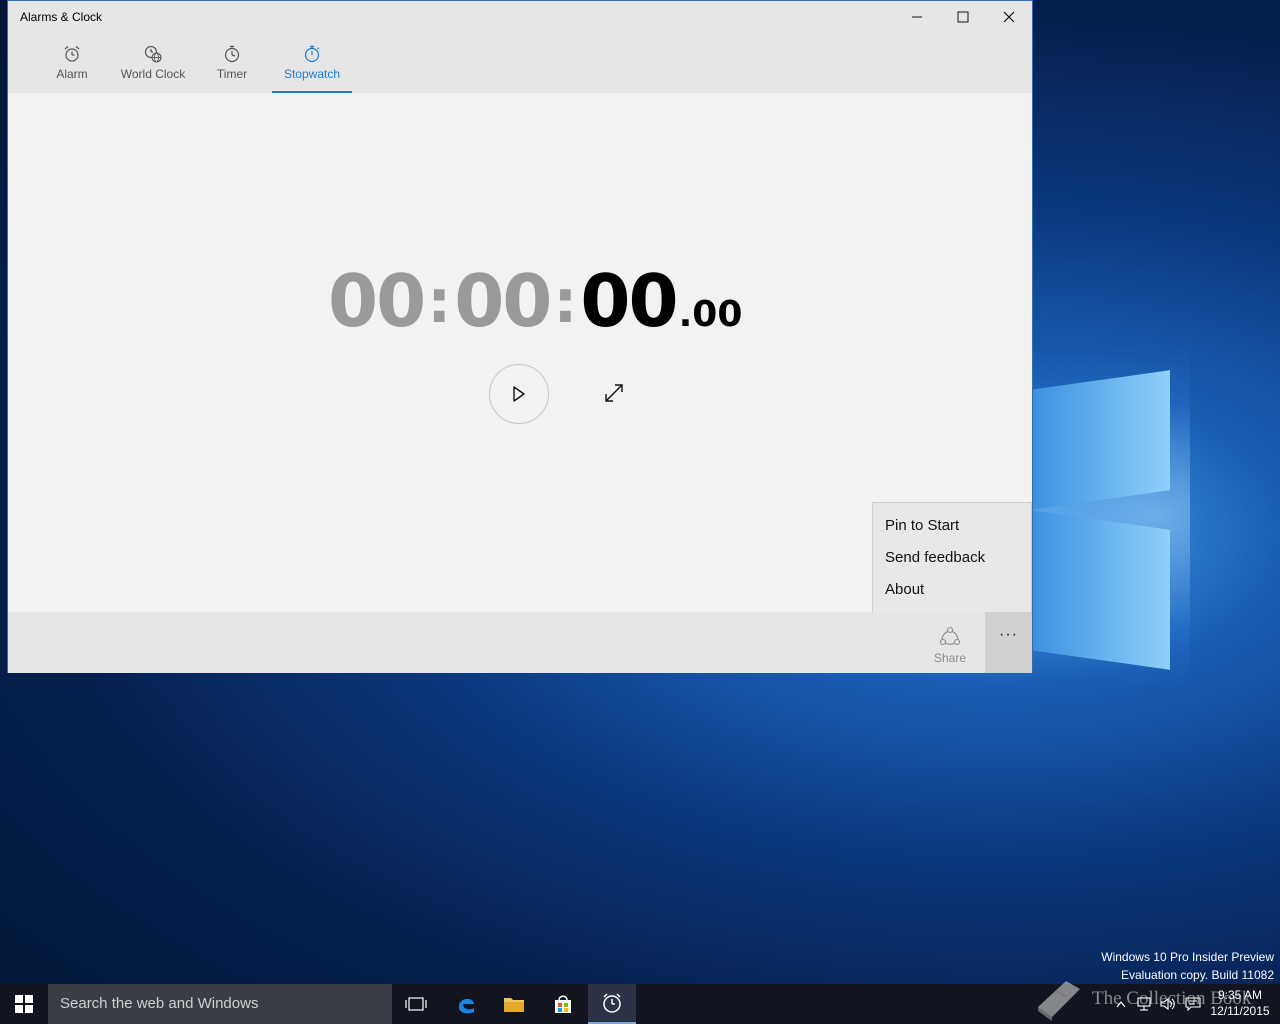 This screenshot has width=1280, height=1024. What do you see at coordinates (153, 74) in the screenshot?
I see `tab-world-clock-label: World Clock` at bounding box center [153, 74].